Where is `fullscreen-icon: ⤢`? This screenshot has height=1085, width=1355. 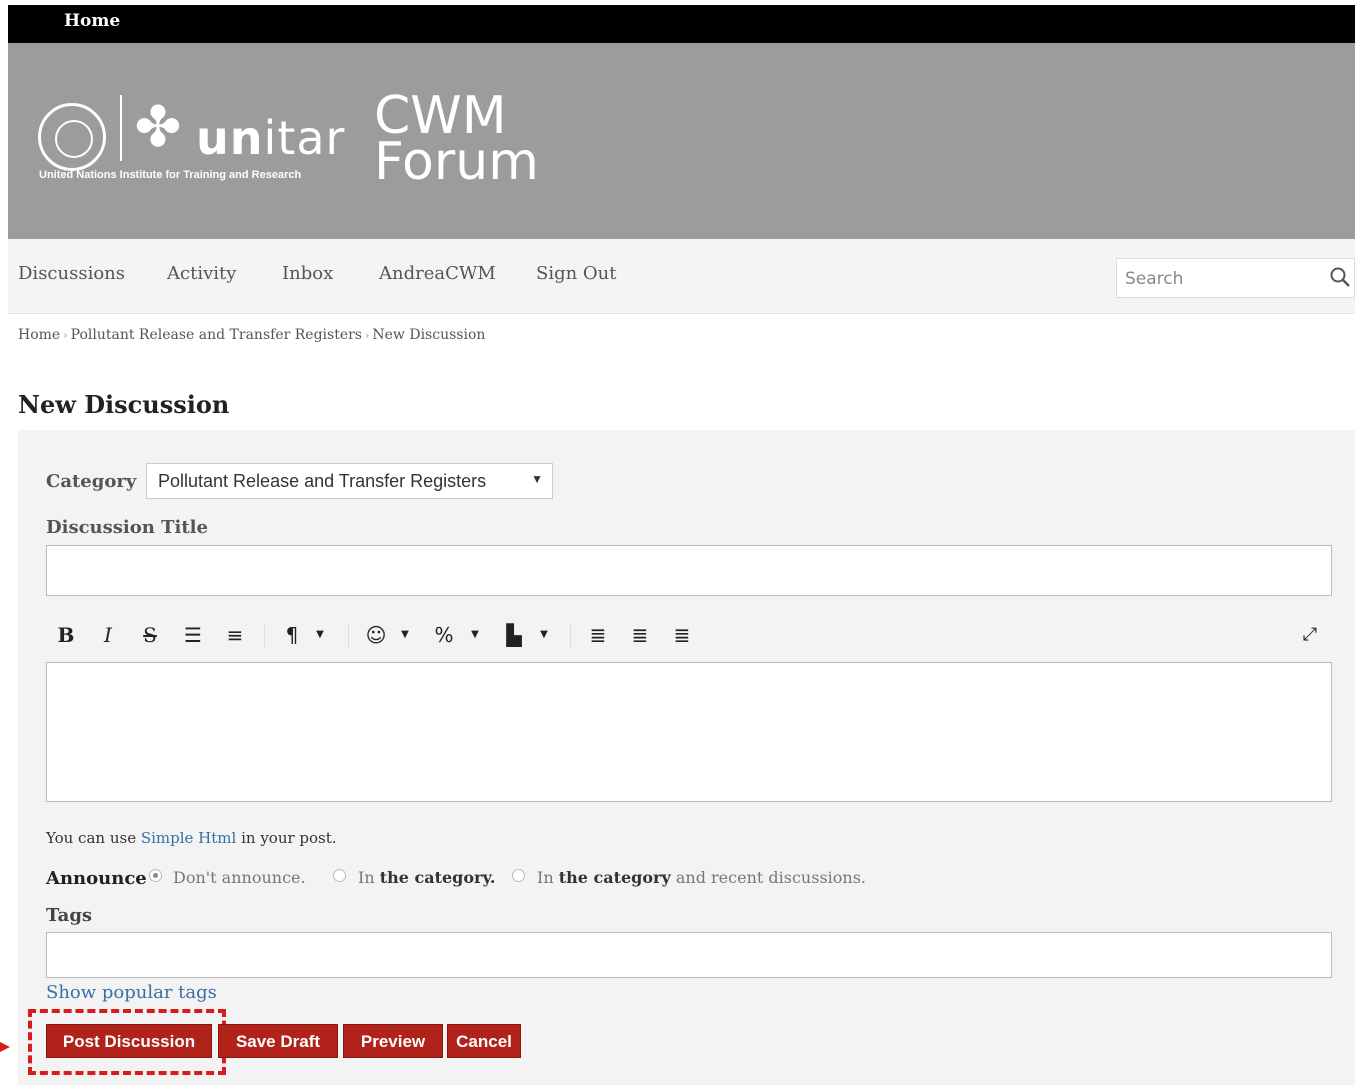 fullscreen-icon: ⤢ is located at coordinates (1310, 635).